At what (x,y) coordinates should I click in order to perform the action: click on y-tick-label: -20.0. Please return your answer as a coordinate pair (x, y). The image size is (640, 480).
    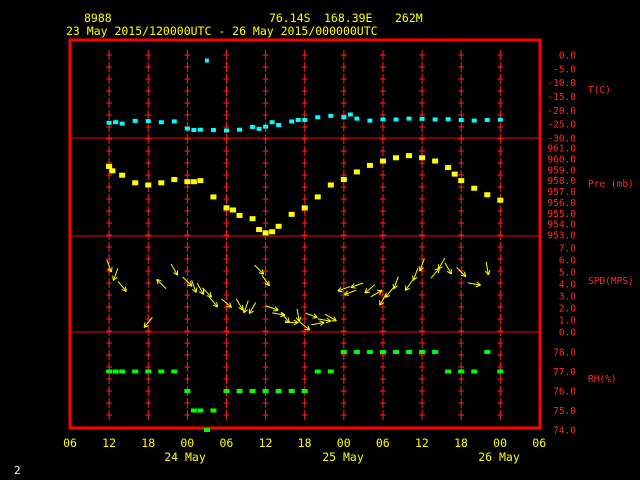
    Looking at the image, I should click on (561, 111).